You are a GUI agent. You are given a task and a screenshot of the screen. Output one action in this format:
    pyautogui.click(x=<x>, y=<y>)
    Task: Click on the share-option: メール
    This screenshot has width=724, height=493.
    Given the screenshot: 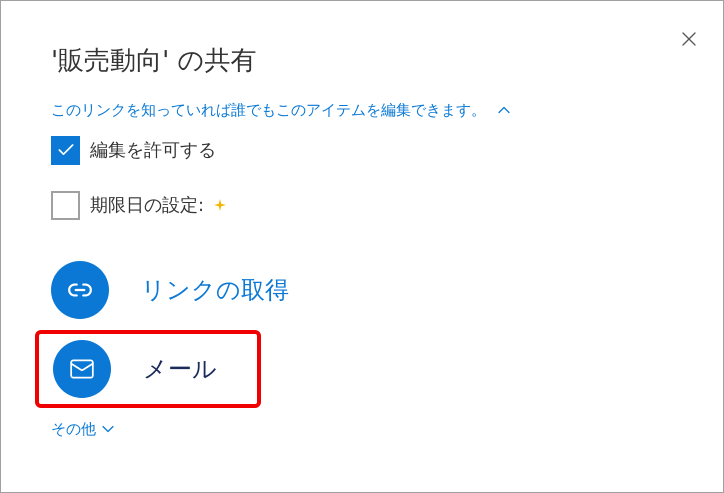 What is the action you would take?
    pyautogui.click(x=148, y=369)
    